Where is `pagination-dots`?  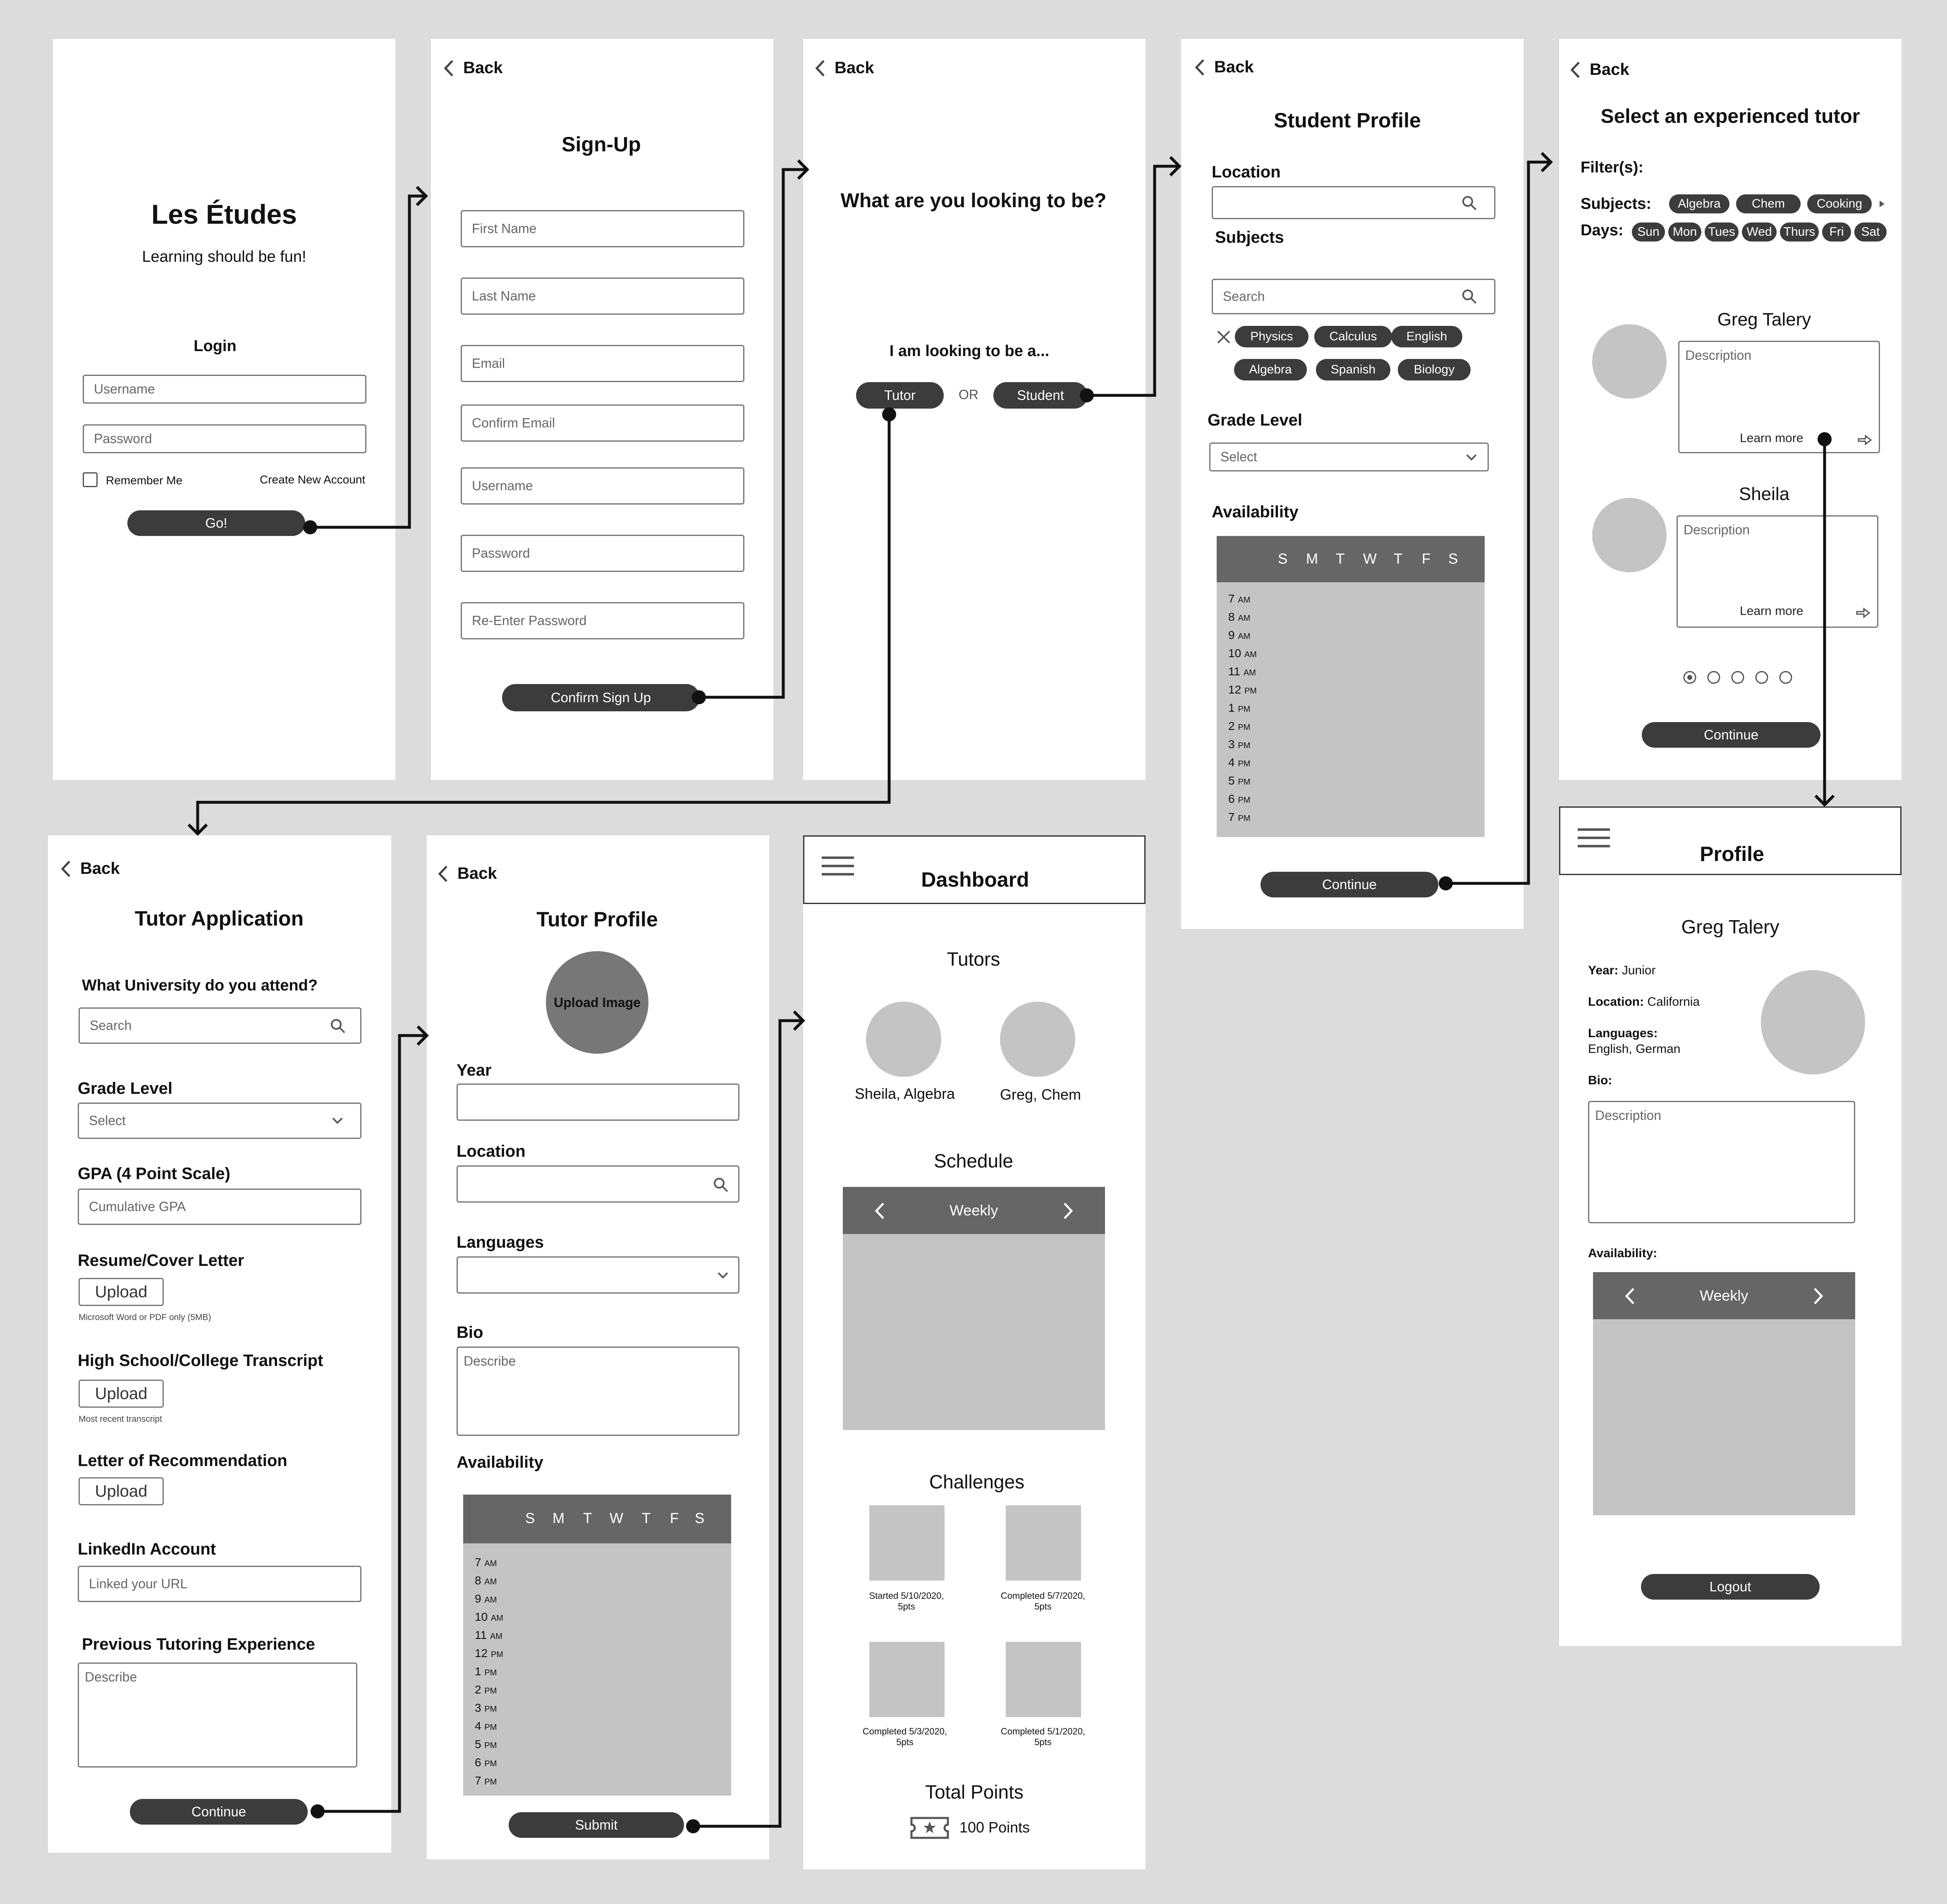
pagination-dots is located at coordinates (1738, 679).